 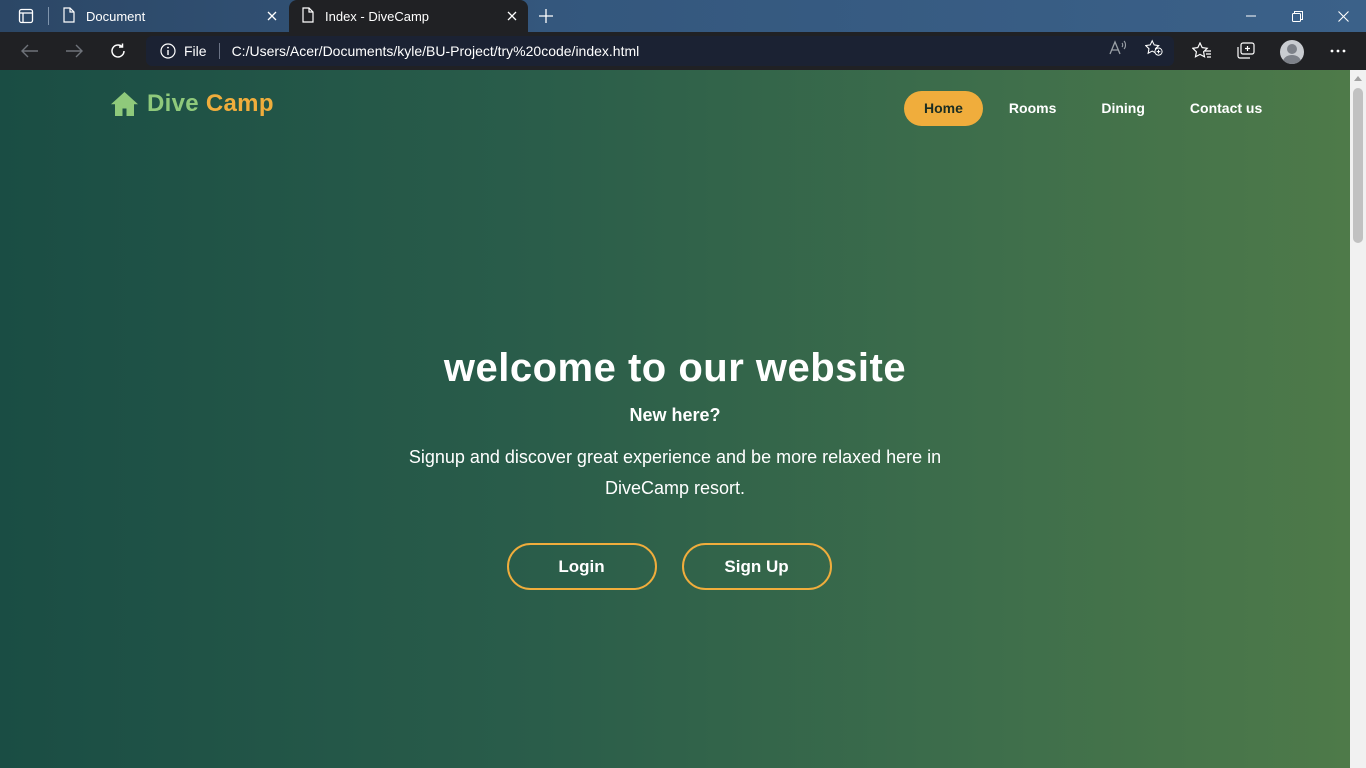 What do you see at coordinates (1358, 78) in the screenshot?
I see `scroll-up-icon` at bounding box center [1358, 78].